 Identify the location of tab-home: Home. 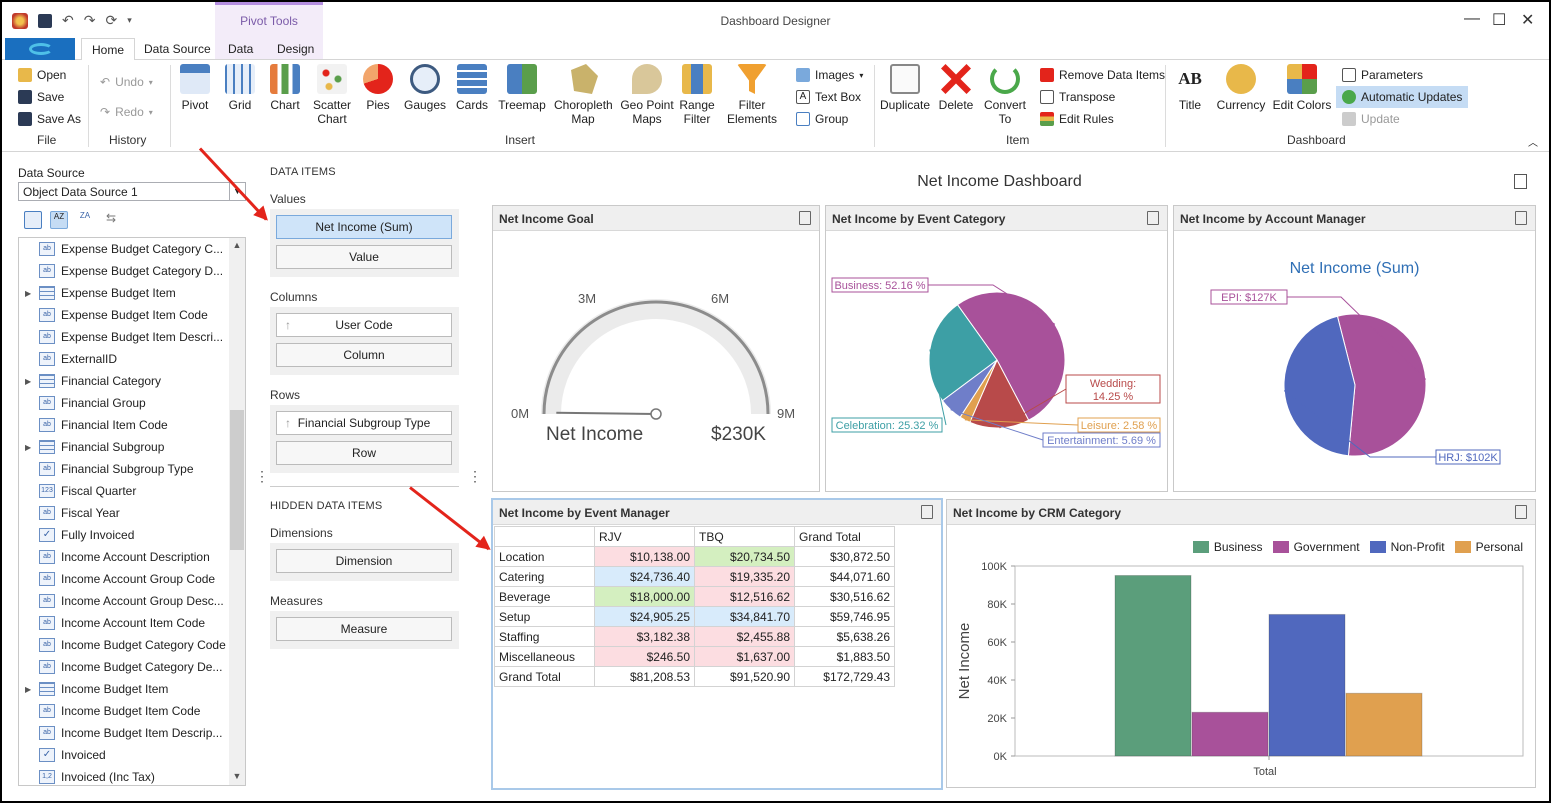
(108, 49).